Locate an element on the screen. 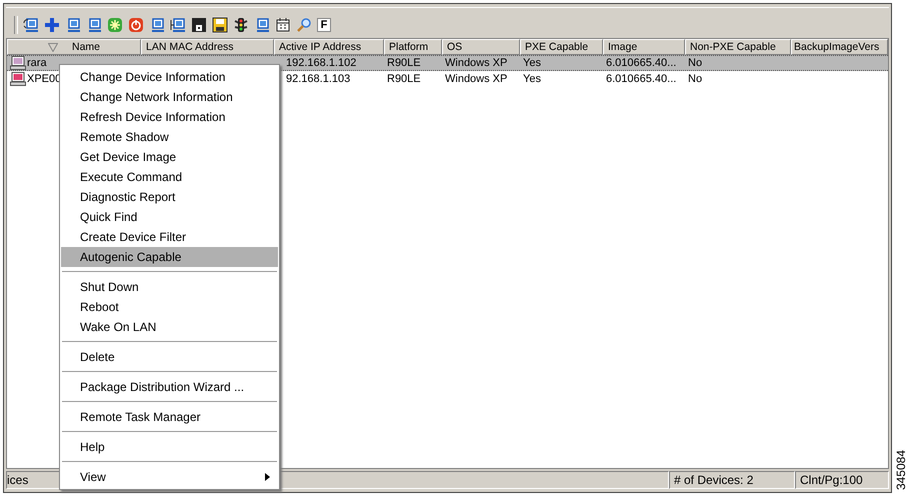 This screenshot has width=909, height=498. menu-item: Wake On LAN is located at coordinates (169, 327).